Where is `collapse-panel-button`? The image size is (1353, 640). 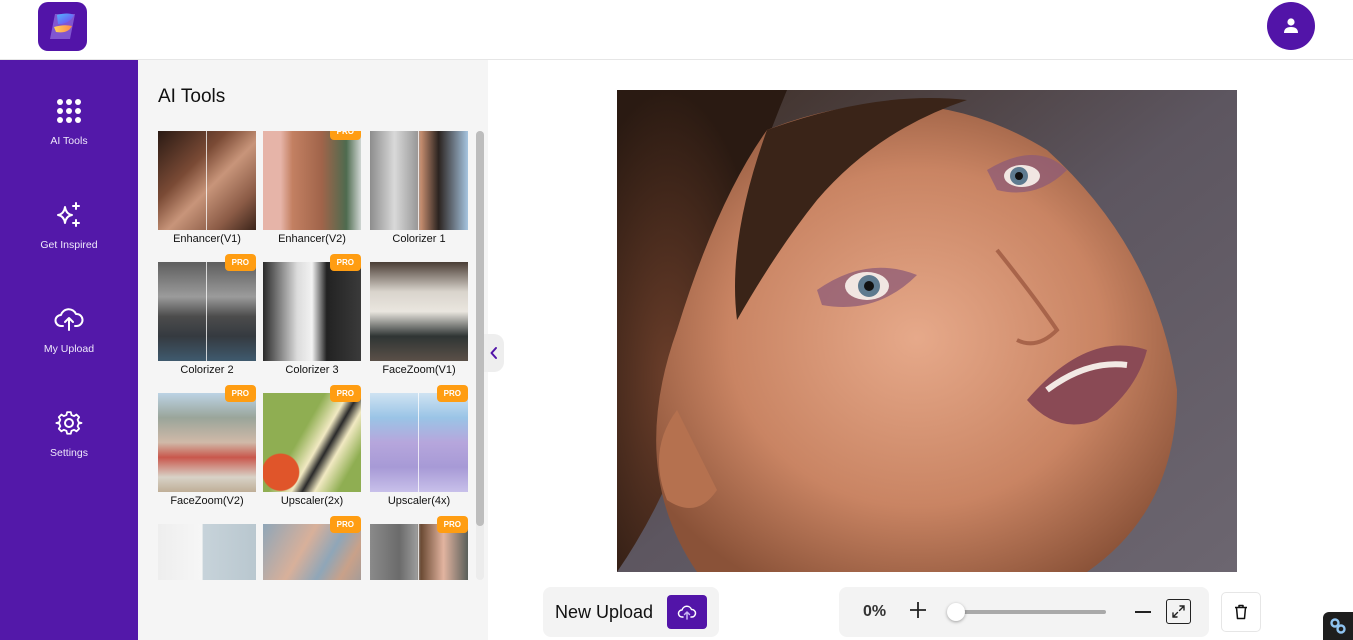 collapse-panel-button is located at coordinates (494, 353).